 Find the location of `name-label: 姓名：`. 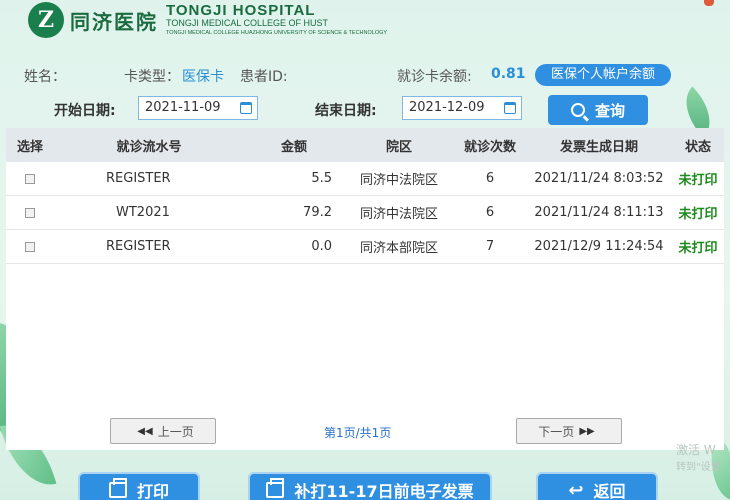

name-label: 姓名： is located at coordinates (45, 77).